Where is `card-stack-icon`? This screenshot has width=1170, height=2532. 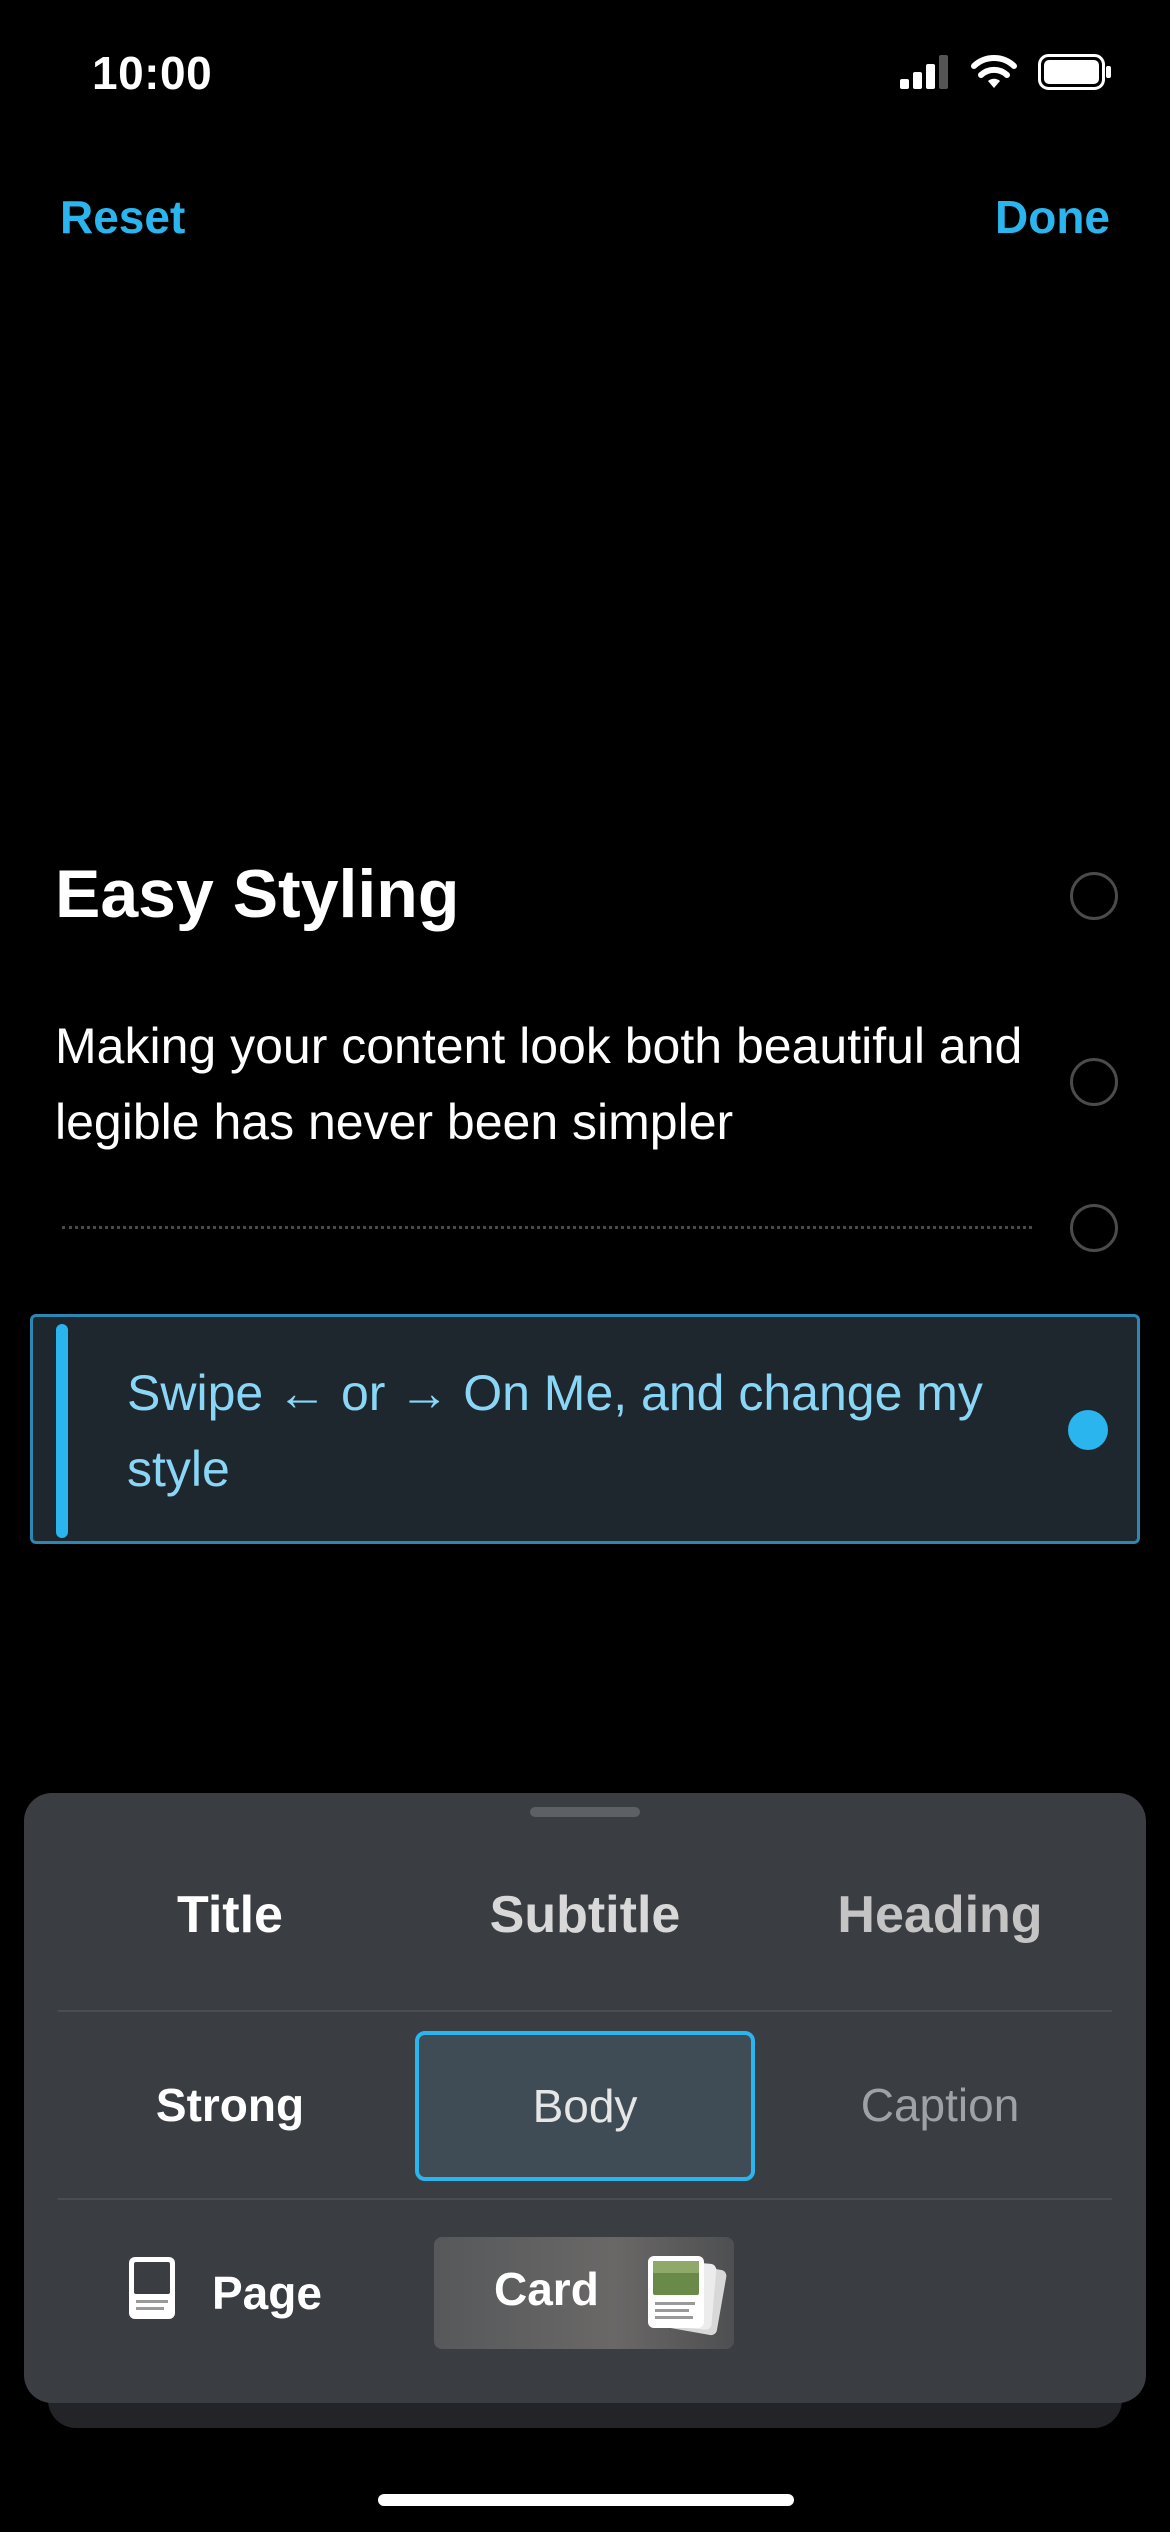
card-stack-icon is located at coordinates (690, 2300).